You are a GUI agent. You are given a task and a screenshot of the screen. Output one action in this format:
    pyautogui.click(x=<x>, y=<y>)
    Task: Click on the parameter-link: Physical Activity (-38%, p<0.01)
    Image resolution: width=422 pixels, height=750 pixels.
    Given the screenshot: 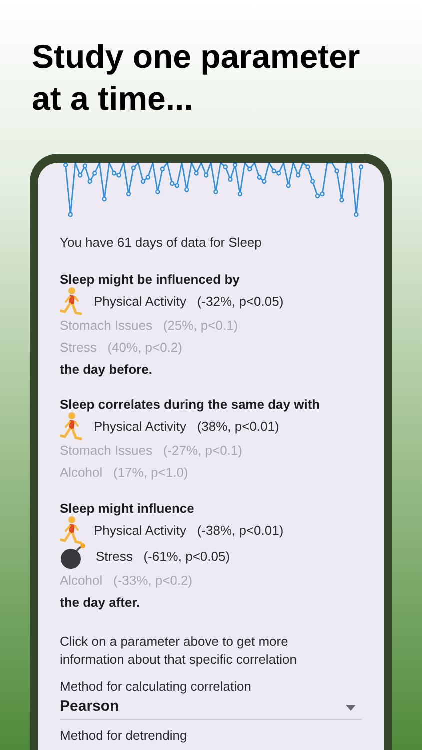 What is the action you would take?
    pyautogui.click(x=189, y=530)
    